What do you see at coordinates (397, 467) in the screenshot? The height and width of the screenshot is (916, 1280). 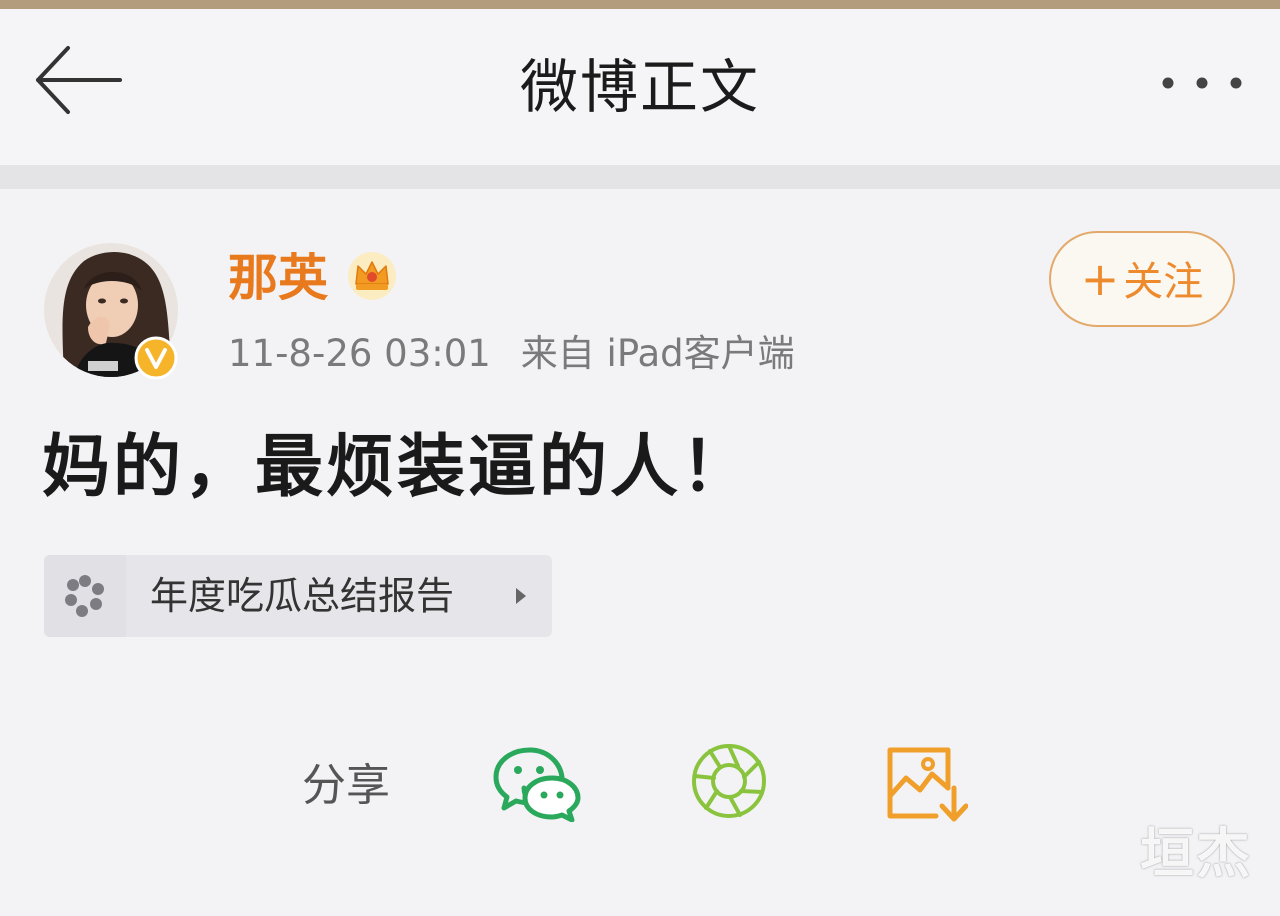 I see `post-content: 妈的，最烦装逼的人！` at bounding box center [397, 467].